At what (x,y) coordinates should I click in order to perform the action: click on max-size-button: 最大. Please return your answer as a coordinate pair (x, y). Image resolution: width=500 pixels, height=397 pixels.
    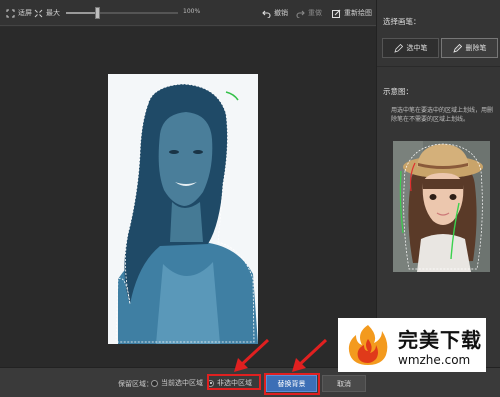
    Looking at the image, I should click on (47, 13).